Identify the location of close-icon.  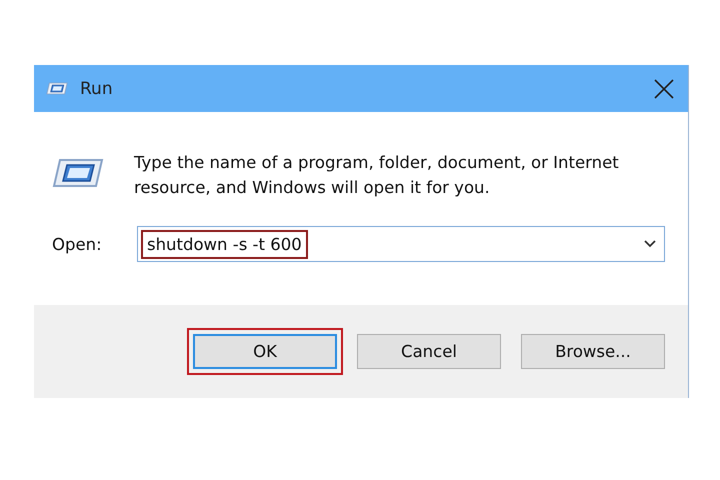
(664, 88).